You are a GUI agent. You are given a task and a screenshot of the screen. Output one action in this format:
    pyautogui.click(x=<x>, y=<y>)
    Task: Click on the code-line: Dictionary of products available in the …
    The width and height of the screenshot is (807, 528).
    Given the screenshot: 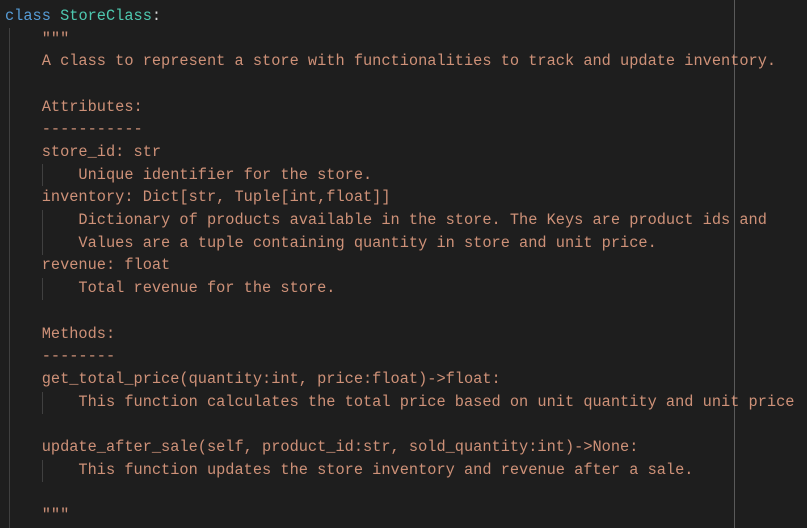 What is the action you would take?
    pyautogui.click(x=386, y=220)
    